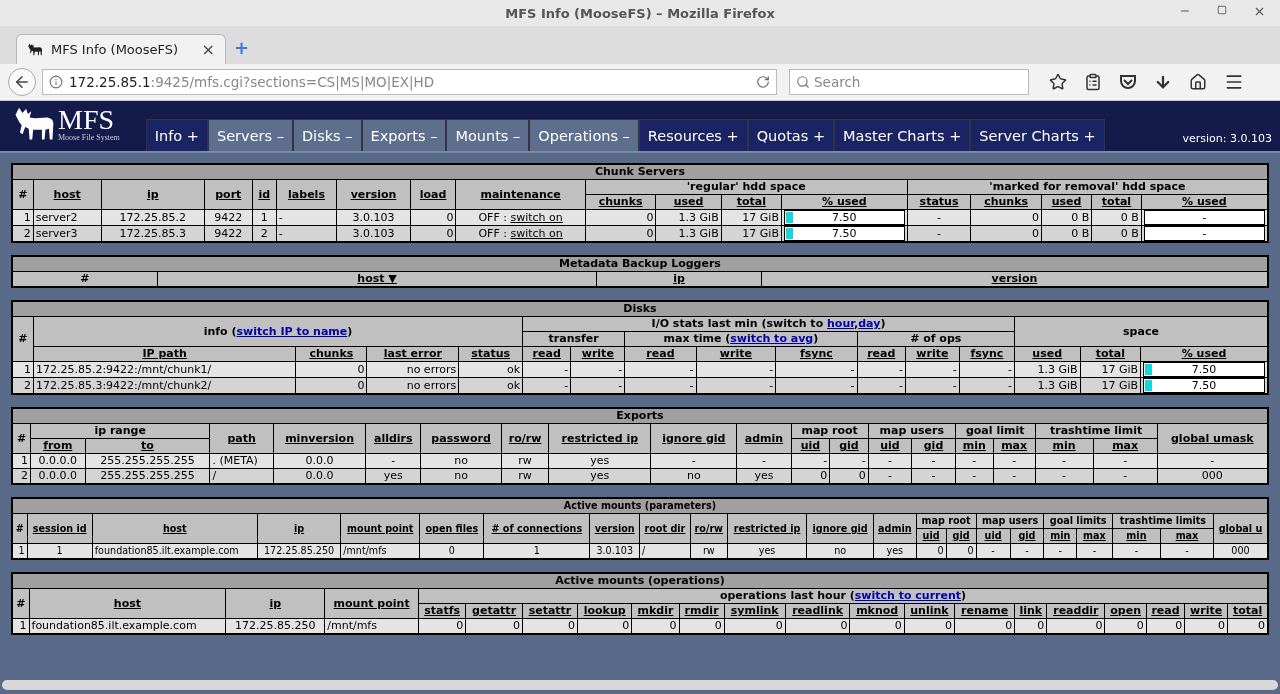 The image size is (1280, 694). What do you see at coordinates (763, 82) in the screenshot?
I see `reload-icon` at bounding box center [763, 82].